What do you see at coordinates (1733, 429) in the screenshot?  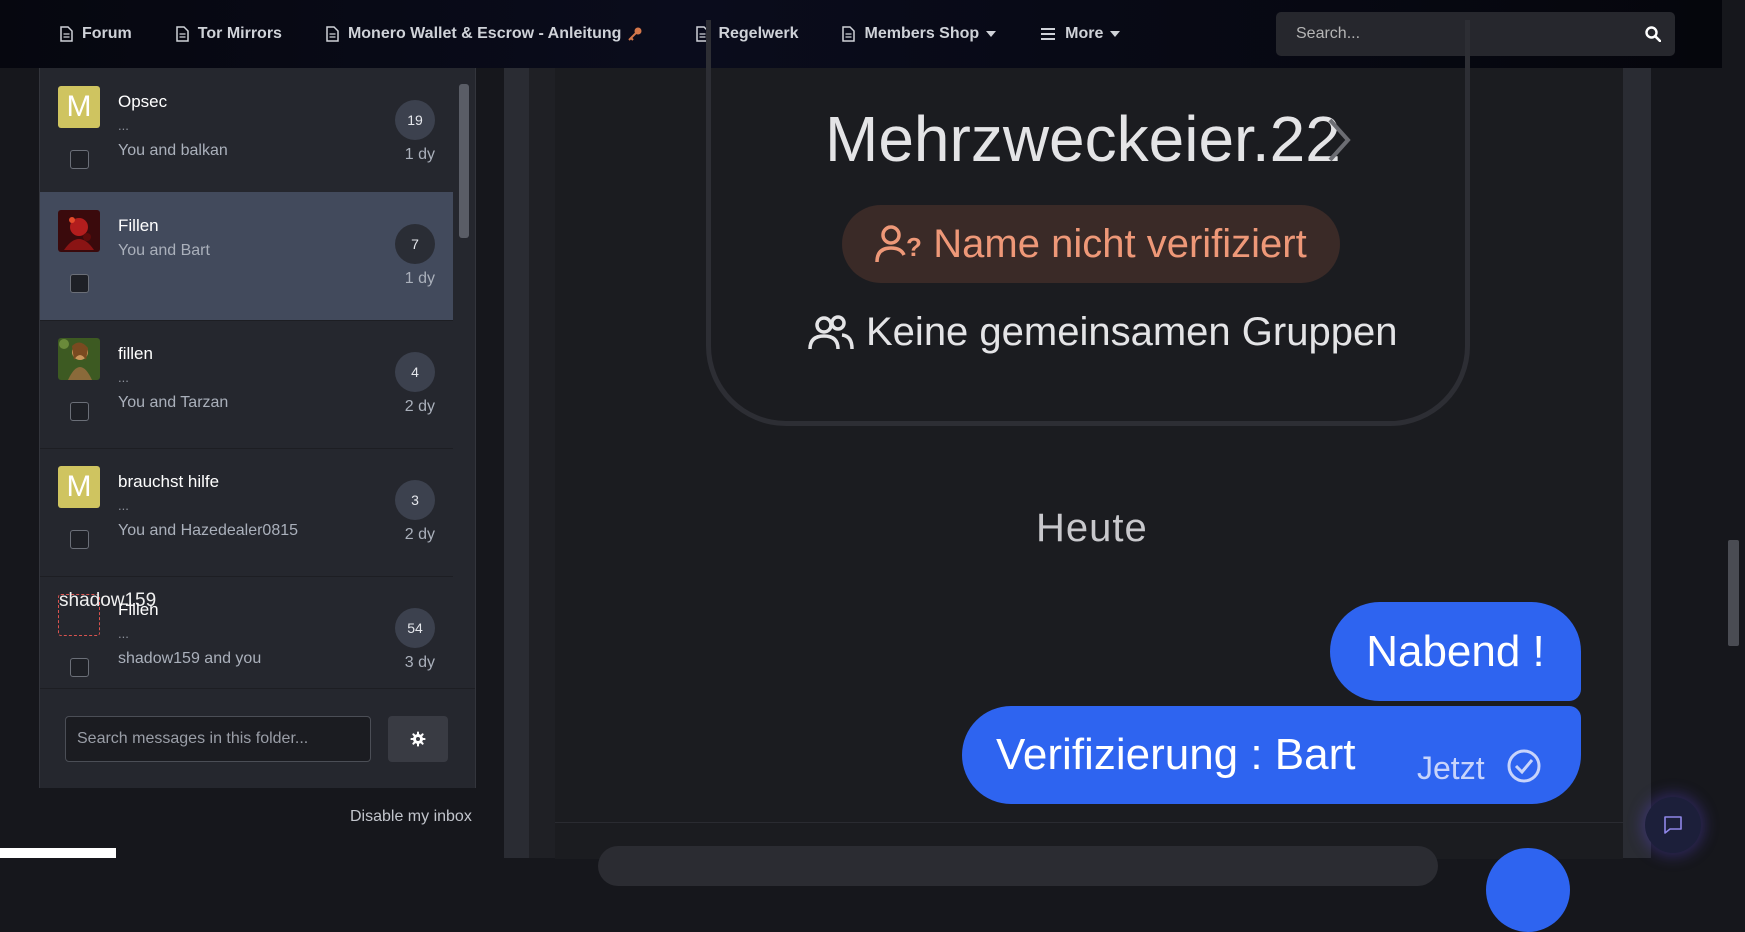 I see `page-scrollbar` at bounding box center [1733, 429].